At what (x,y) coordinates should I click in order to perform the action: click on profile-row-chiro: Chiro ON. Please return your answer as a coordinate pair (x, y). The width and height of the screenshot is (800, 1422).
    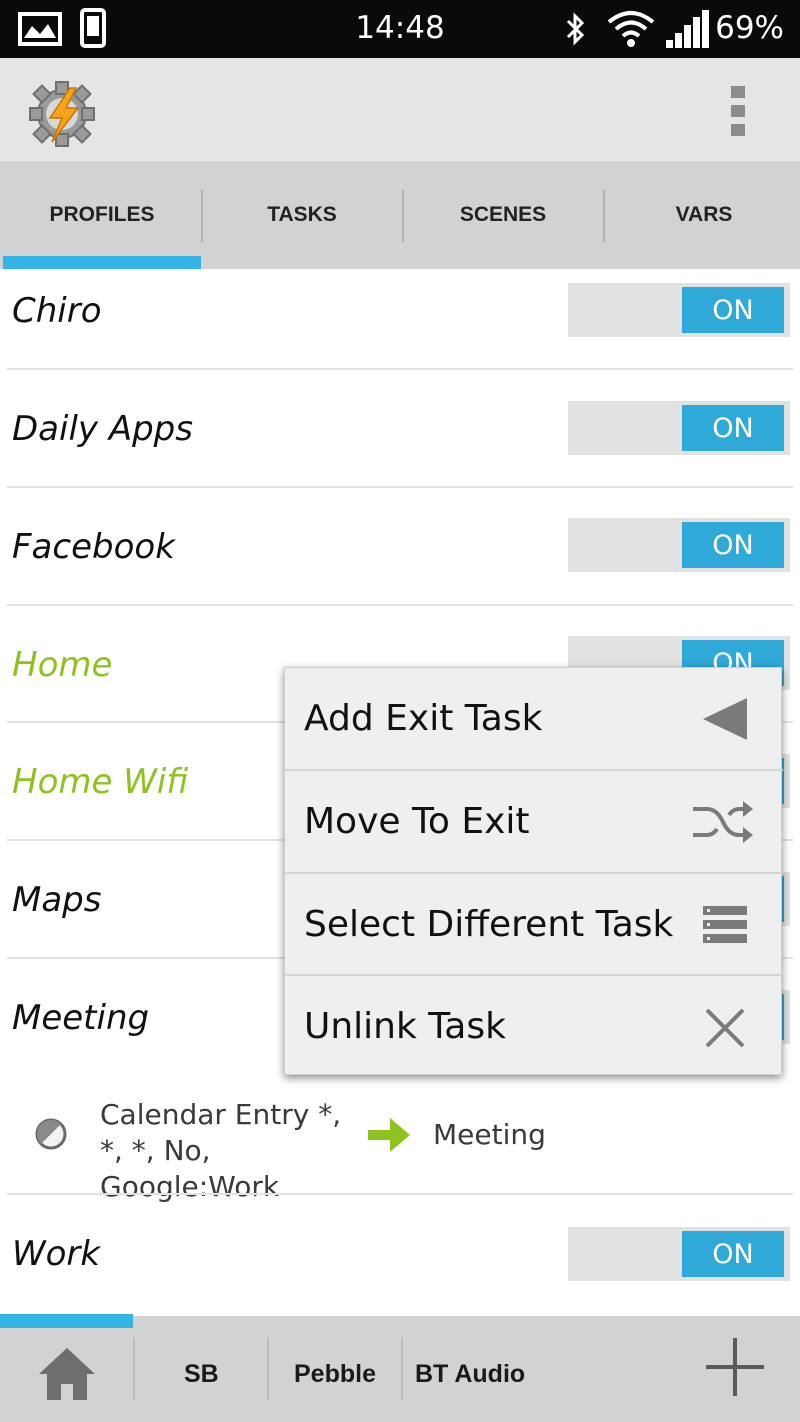
    Looking at the image, I should click on (400, 329).